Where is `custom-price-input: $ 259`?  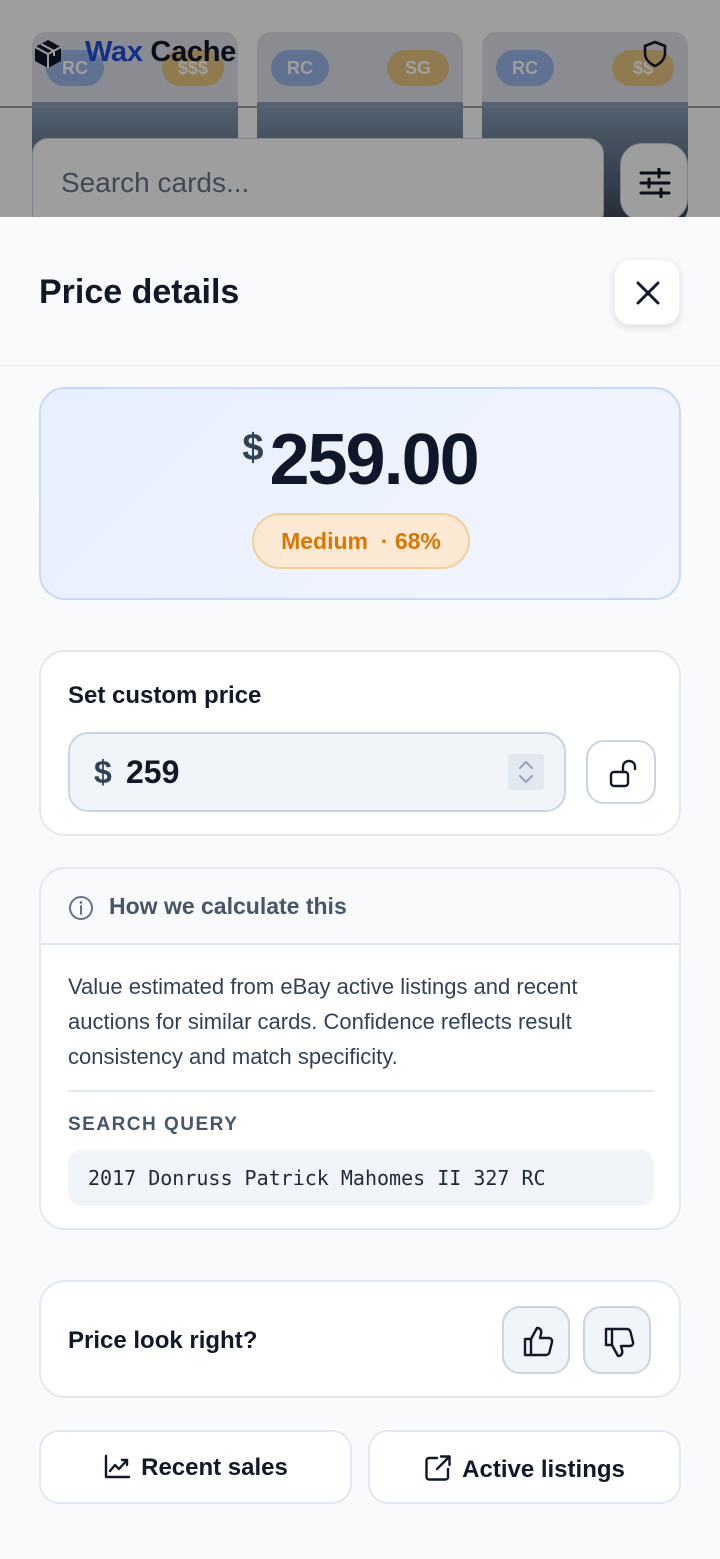
custom-price-input: $ 259 is located at coordinates (317, 772).